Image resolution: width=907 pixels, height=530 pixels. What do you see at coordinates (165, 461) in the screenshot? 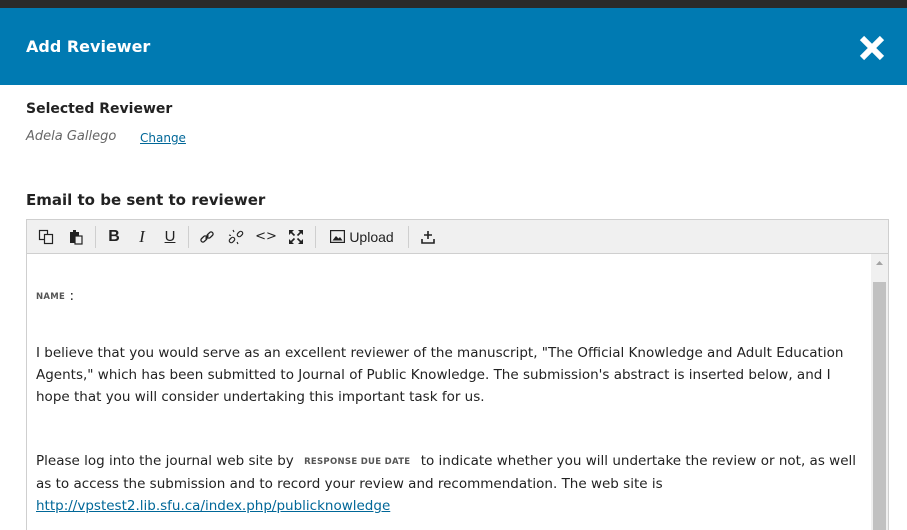
I see `paragraph-2-before: Please log into the journal web site by` at bounding box center [165, 461].